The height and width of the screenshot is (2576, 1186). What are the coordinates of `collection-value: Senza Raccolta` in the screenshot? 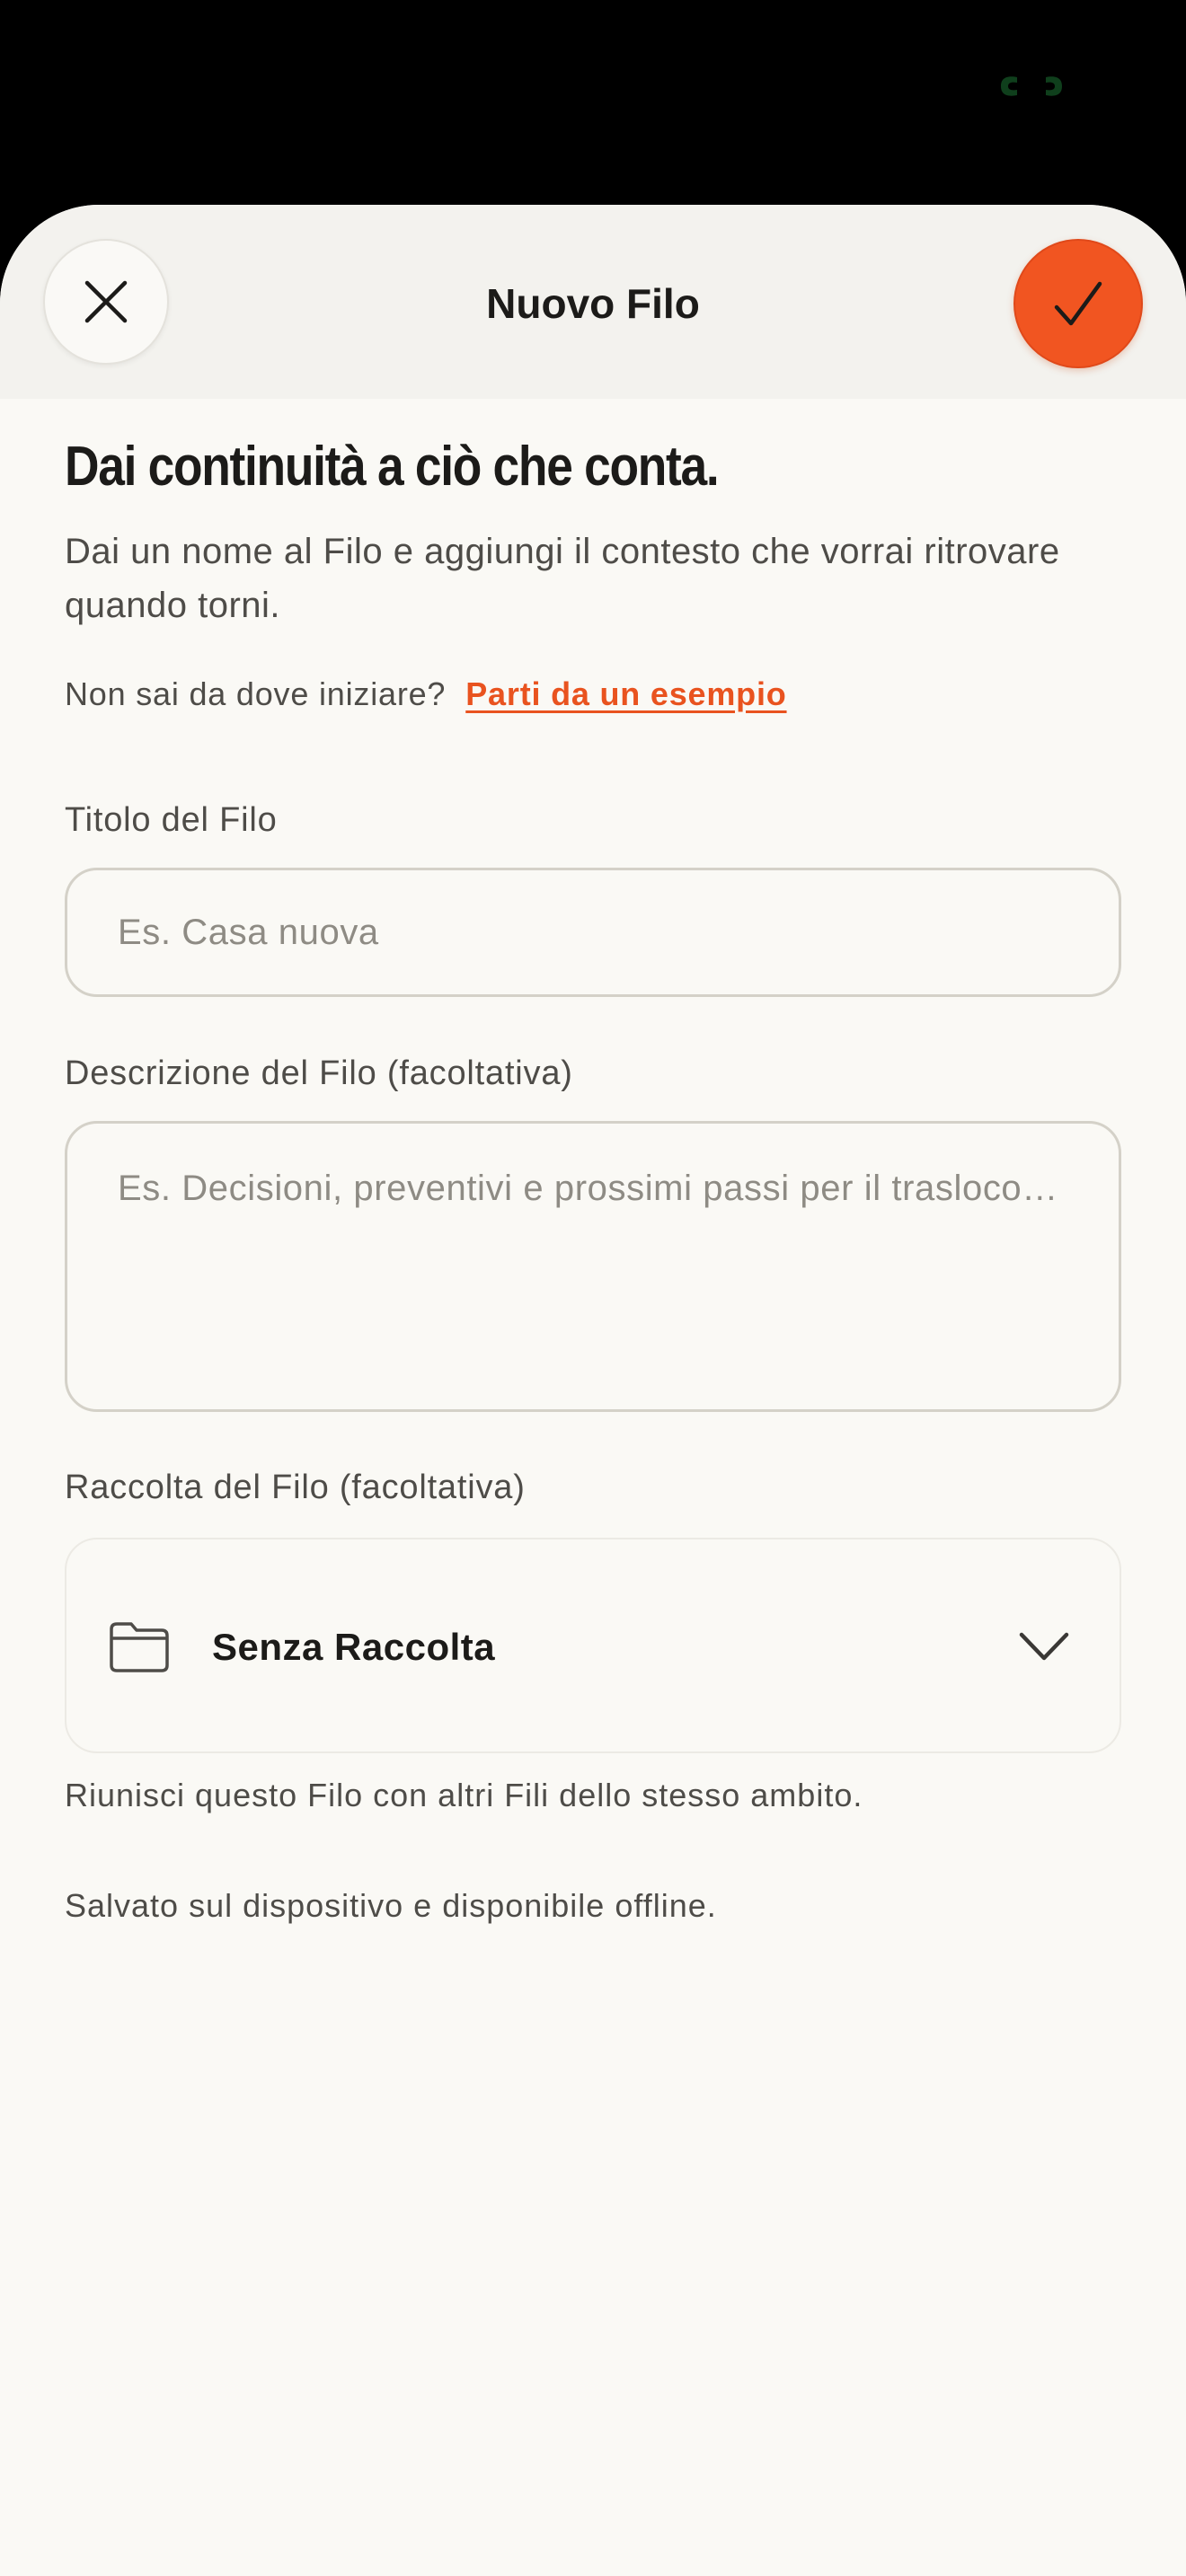 It's located at (354, 1647).